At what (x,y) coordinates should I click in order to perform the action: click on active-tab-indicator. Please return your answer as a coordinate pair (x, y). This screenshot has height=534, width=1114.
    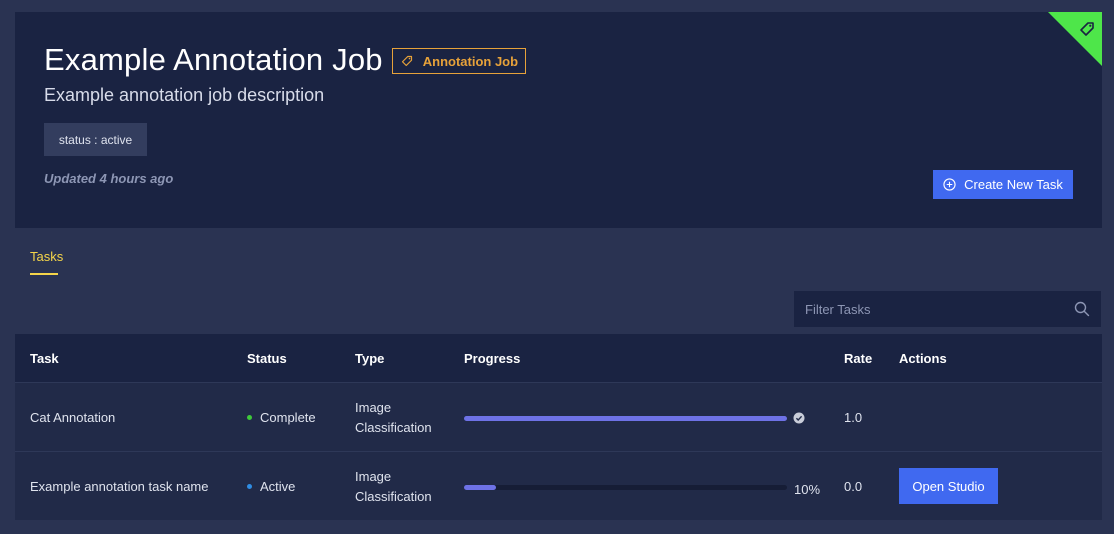
    Looking at the image, I should click on (44, 274).